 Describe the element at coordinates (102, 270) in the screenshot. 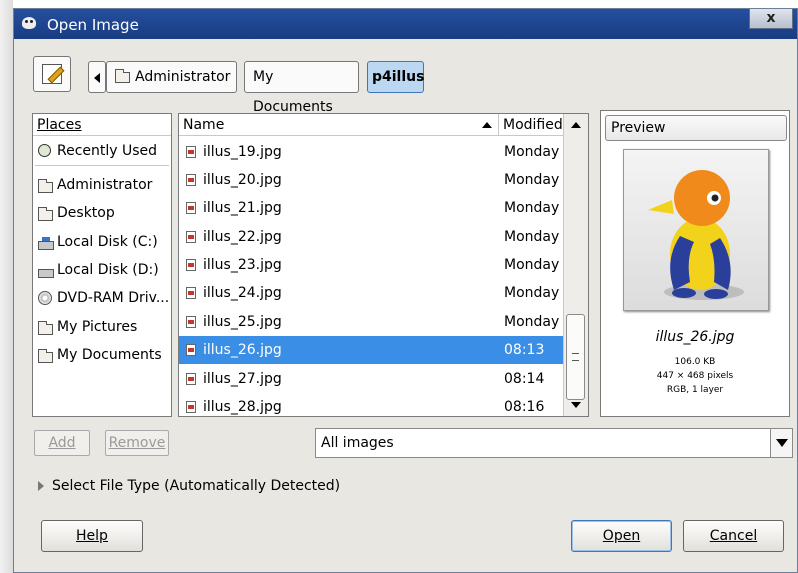

I see `place-local-disk-d: Local Disk (D:)` at that location.